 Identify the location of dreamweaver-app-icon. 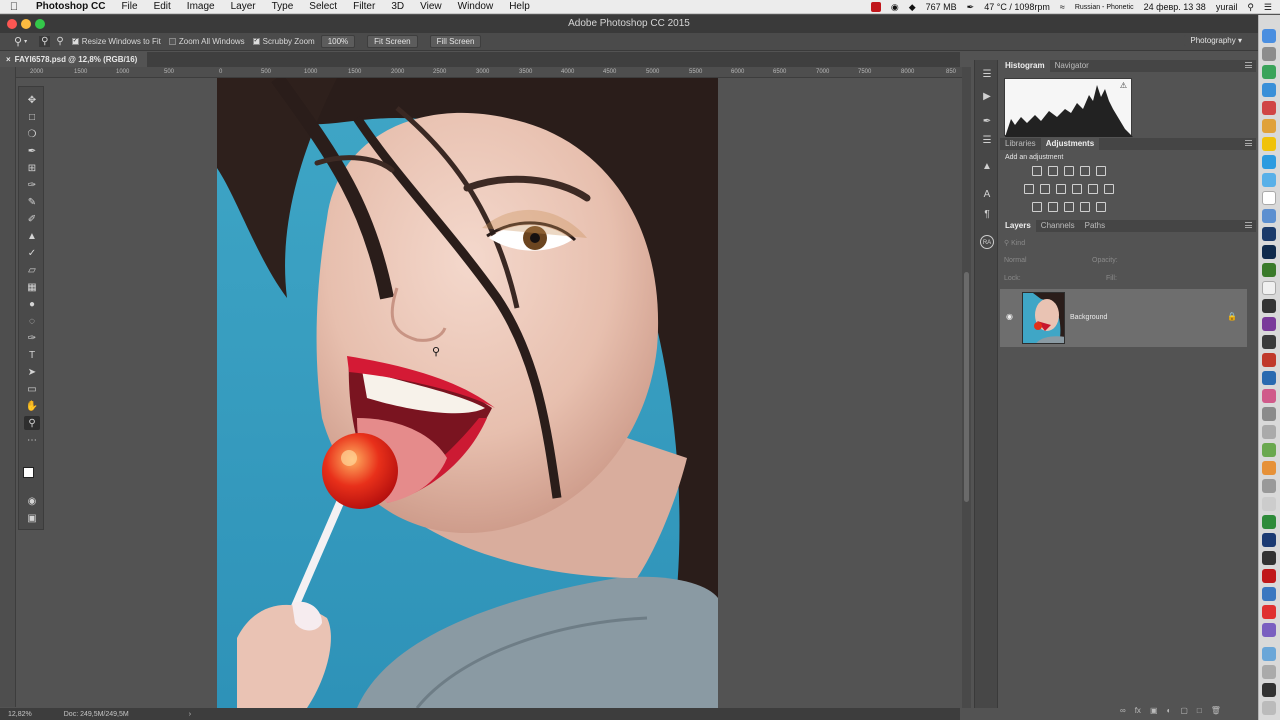
(1269, 270).